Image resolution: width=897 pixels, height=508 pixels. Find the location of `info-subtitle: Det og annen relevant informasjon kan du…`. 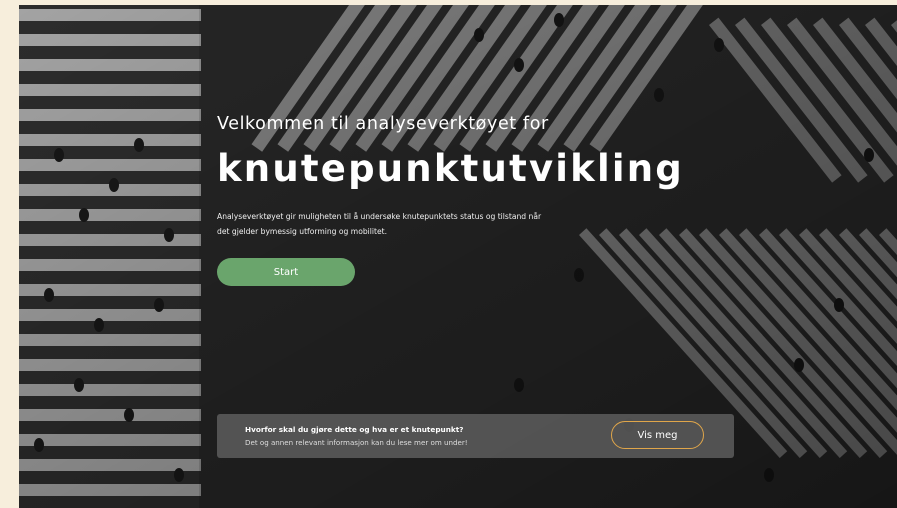

info-subtitle: Det og annen relevant informasjon kan du… is located at coordinates (356, 442).